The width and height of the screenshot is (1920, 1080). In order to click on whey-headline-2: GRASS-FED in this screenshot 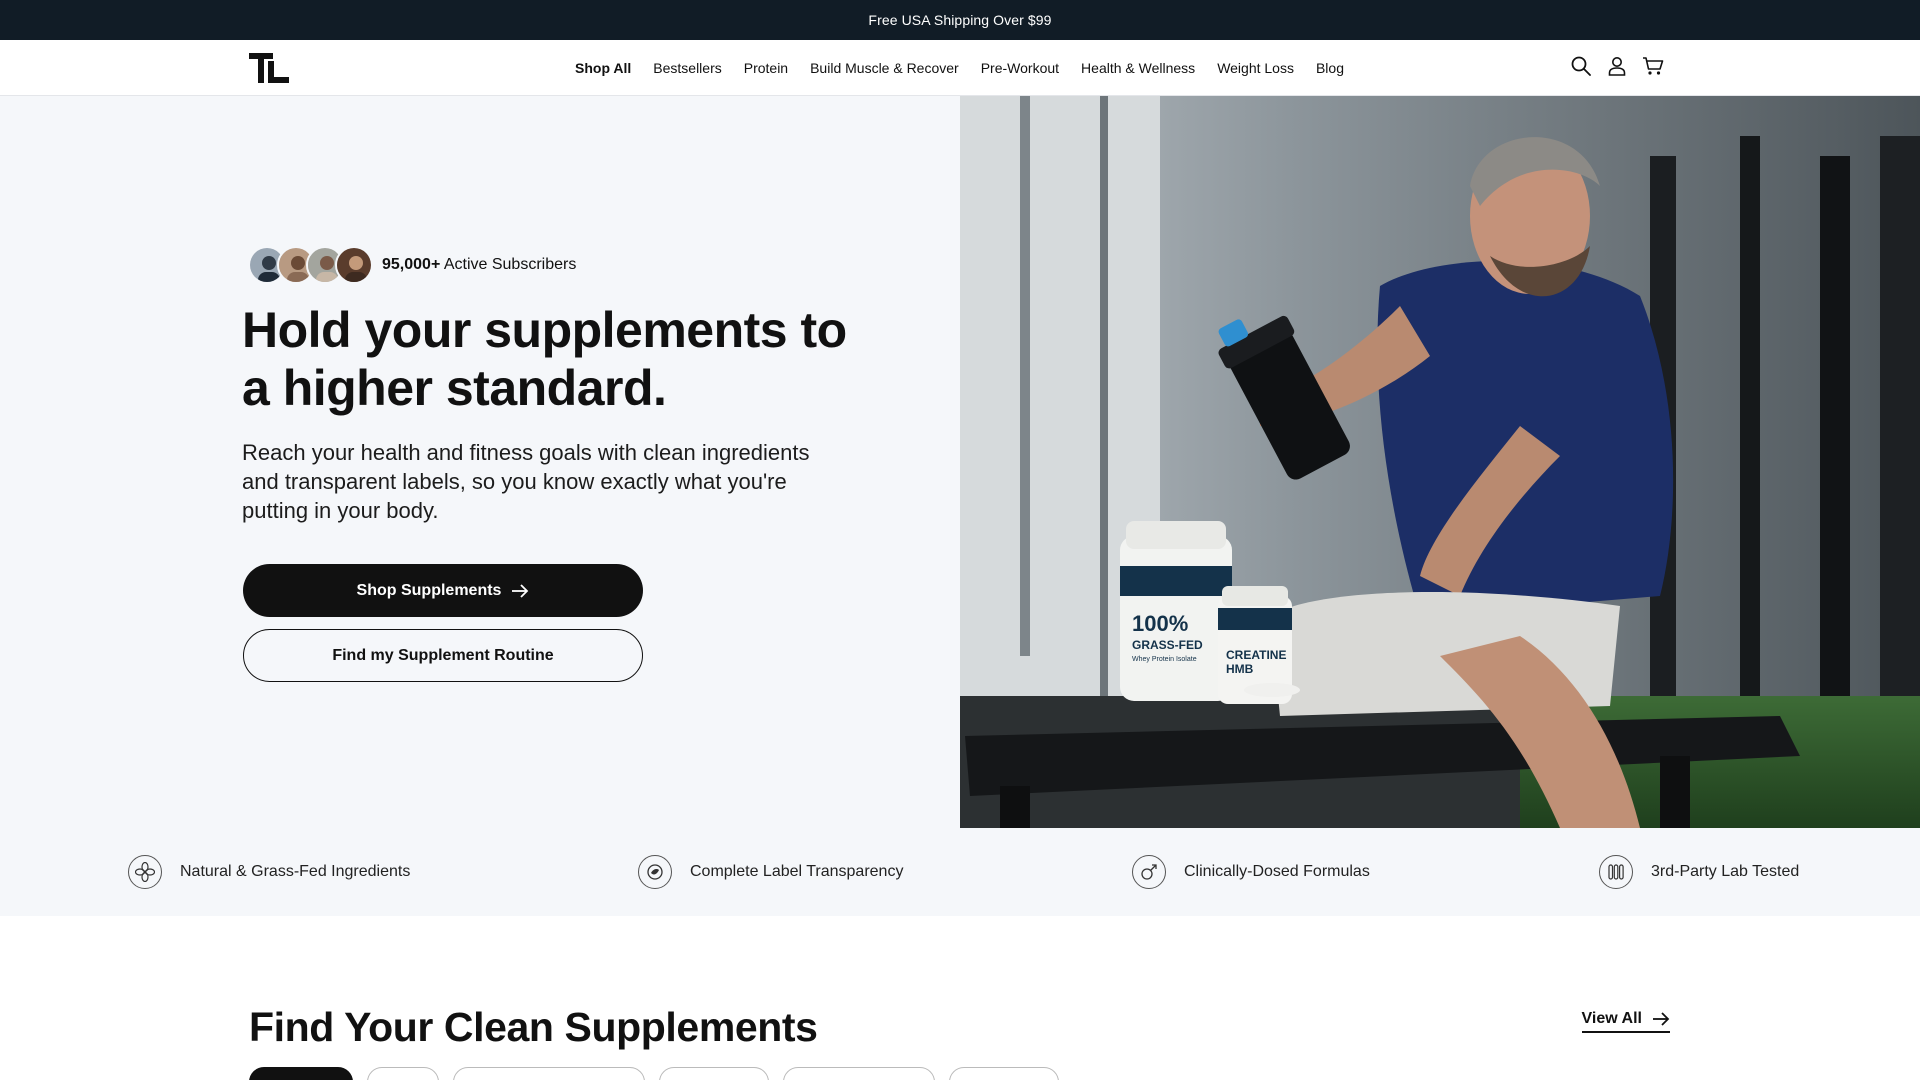, I will do `click(1167, 645)`.